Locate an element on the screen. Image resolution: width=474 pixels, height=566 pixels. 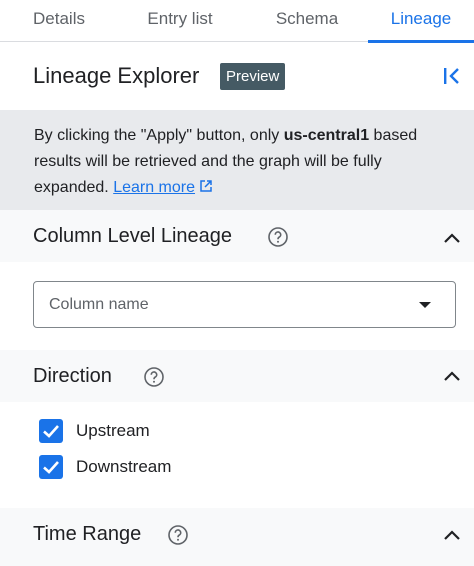
section-direction: Direction is located at coordinates (237, 376).